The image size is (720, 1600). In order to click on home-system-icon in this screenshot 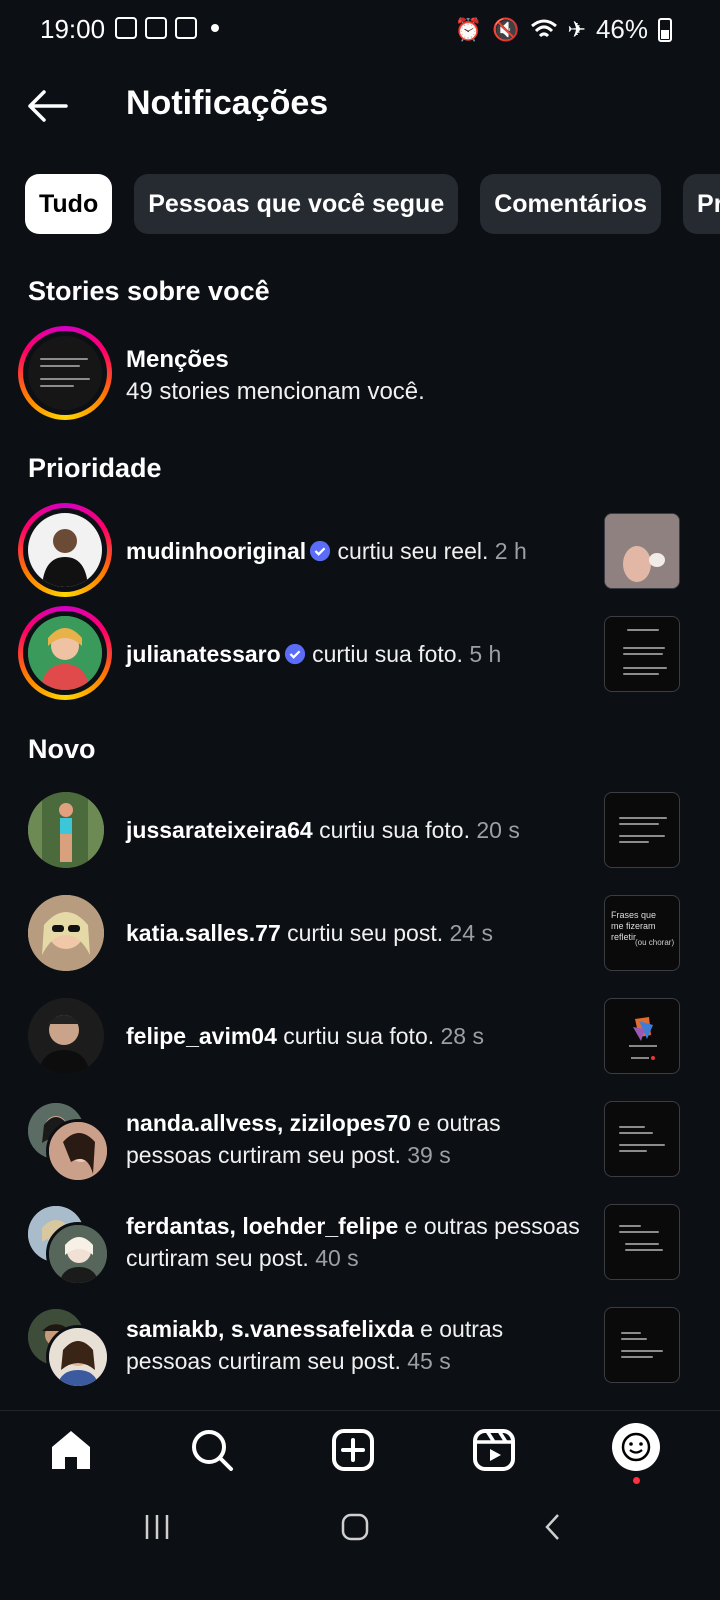, I will do `click(355, 1527)`.